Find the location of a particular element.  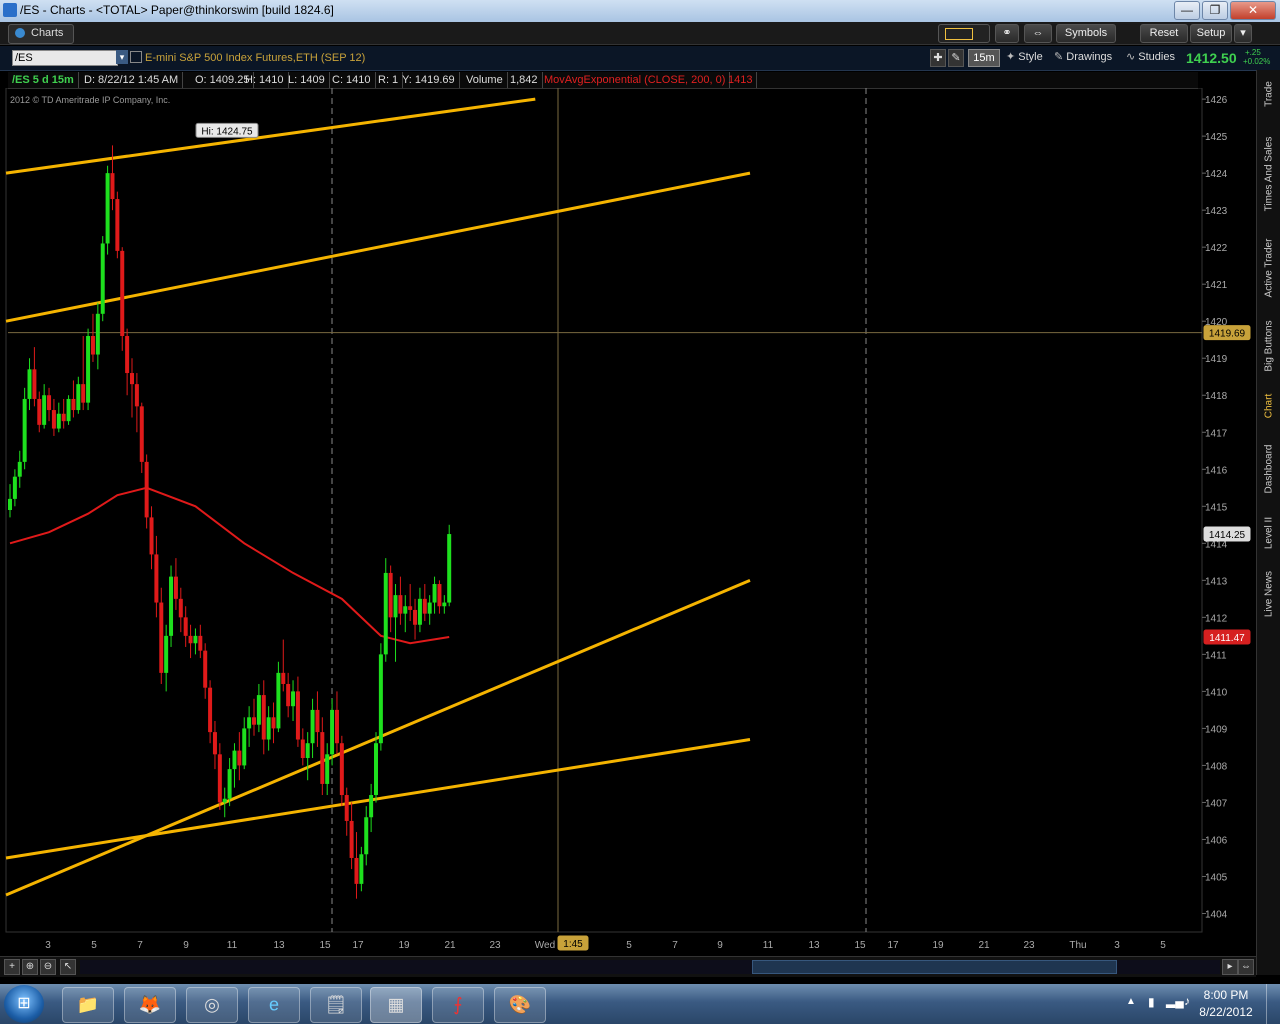

tab-big-buttons: Big Buttons is located at coordinates (1268, 346).